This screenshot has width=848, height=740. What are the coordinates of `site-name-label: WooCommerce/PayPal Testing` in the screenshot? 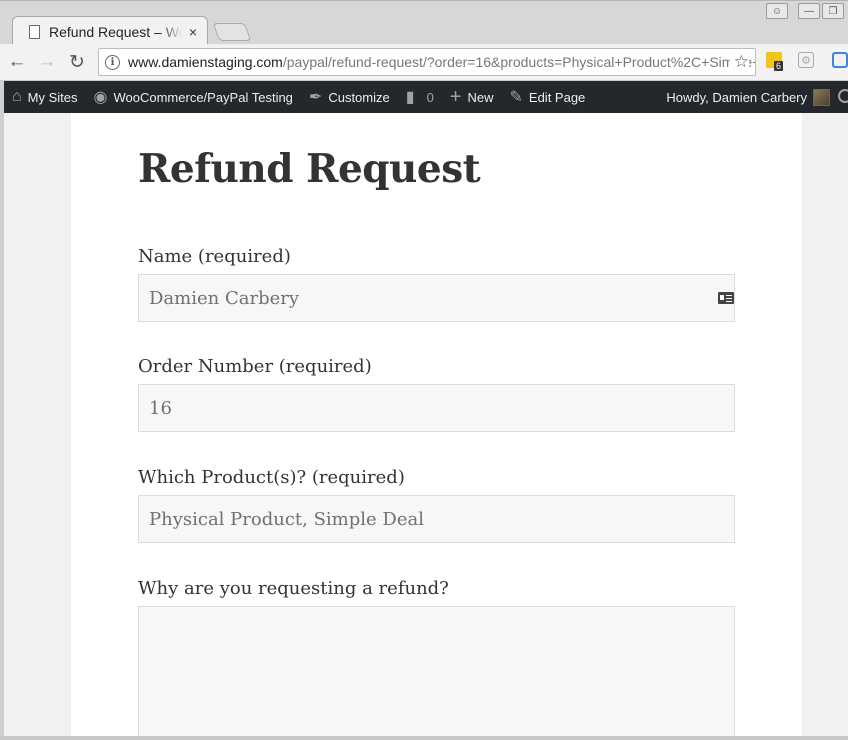 It's located at (203, 97).